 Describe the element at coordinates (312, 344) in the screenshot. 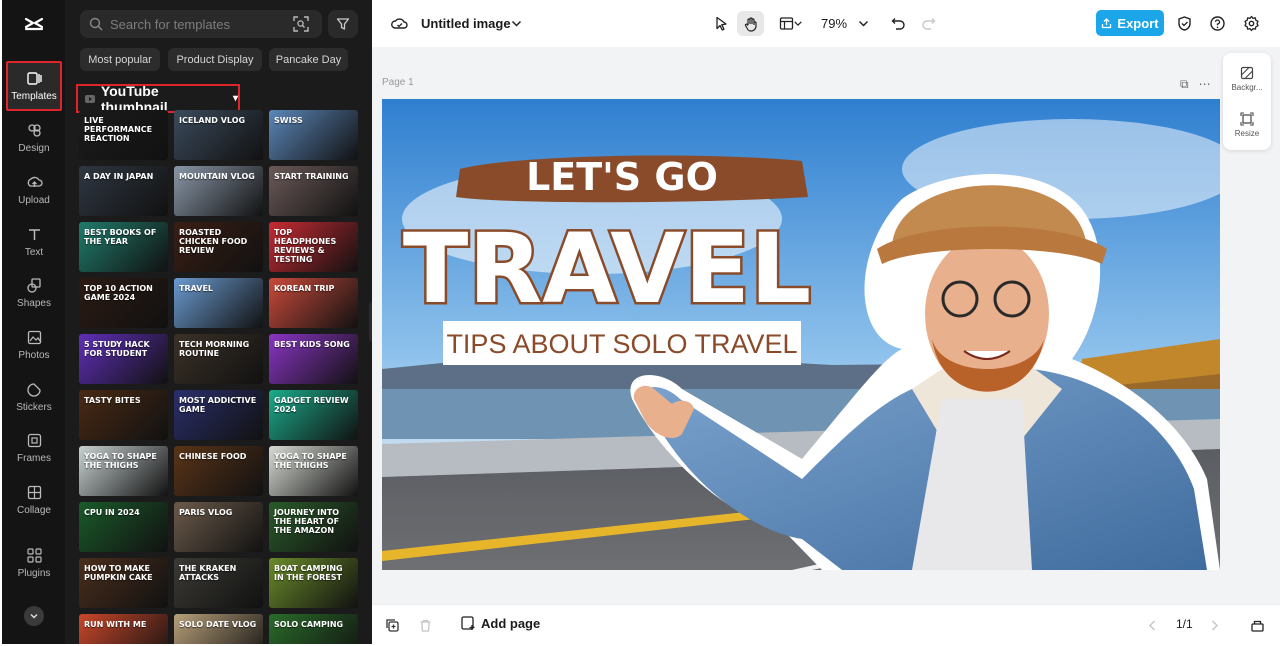

I see `template-thumbnail-title: BEST KIDS SONG` at that location.